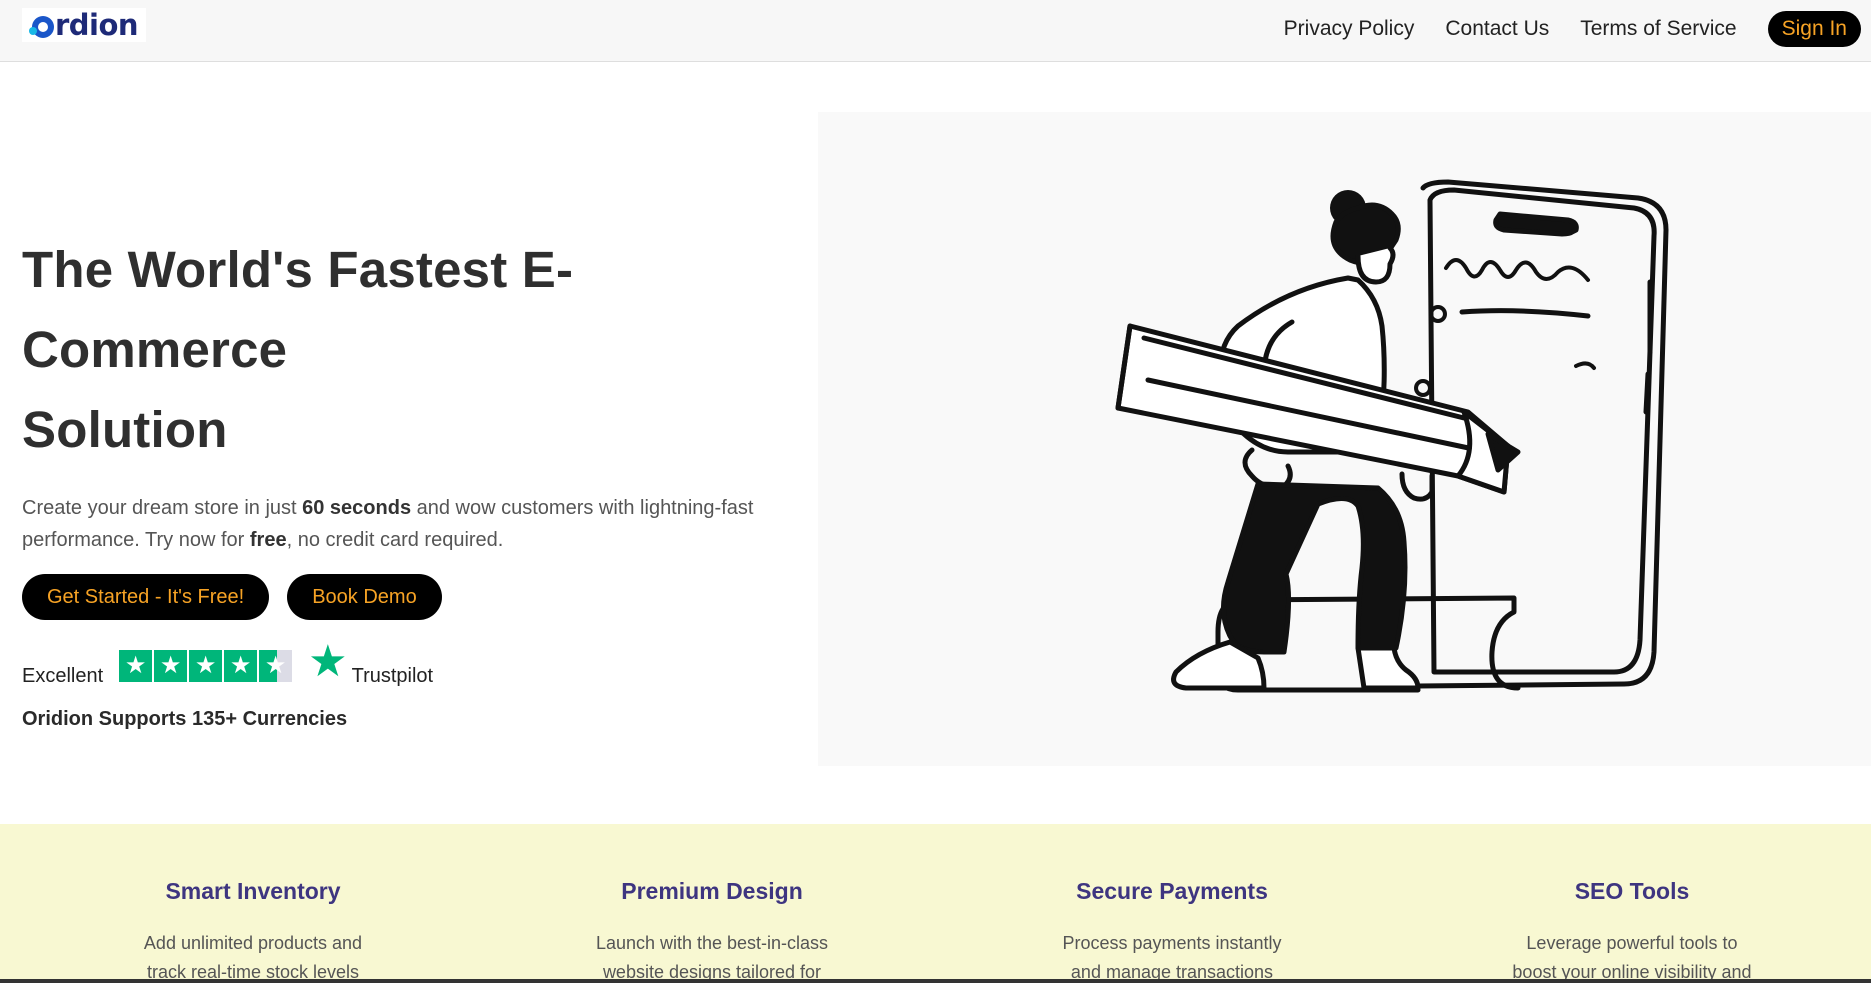 The width and height of the screenshot is (1871, 987). Describe the element at coordinates (185, 719) in the screenshot. I see `currencies-note: Oridion Supports 135+ Currencies` at that location.